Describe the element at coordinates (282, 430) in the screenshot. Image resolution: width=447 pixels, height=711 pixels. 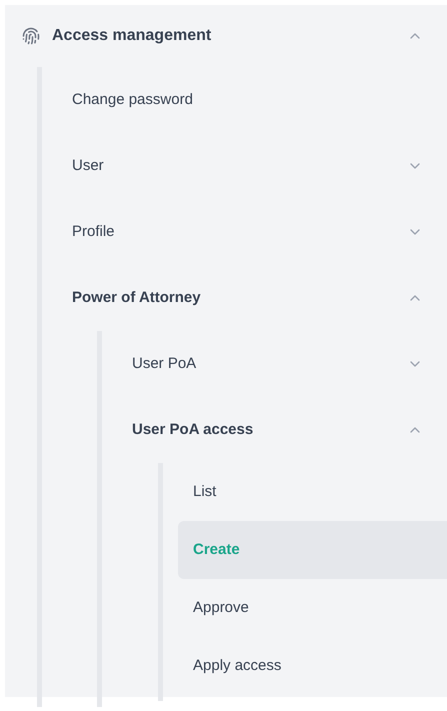
I see `menu-item: User PoA access` at that location.